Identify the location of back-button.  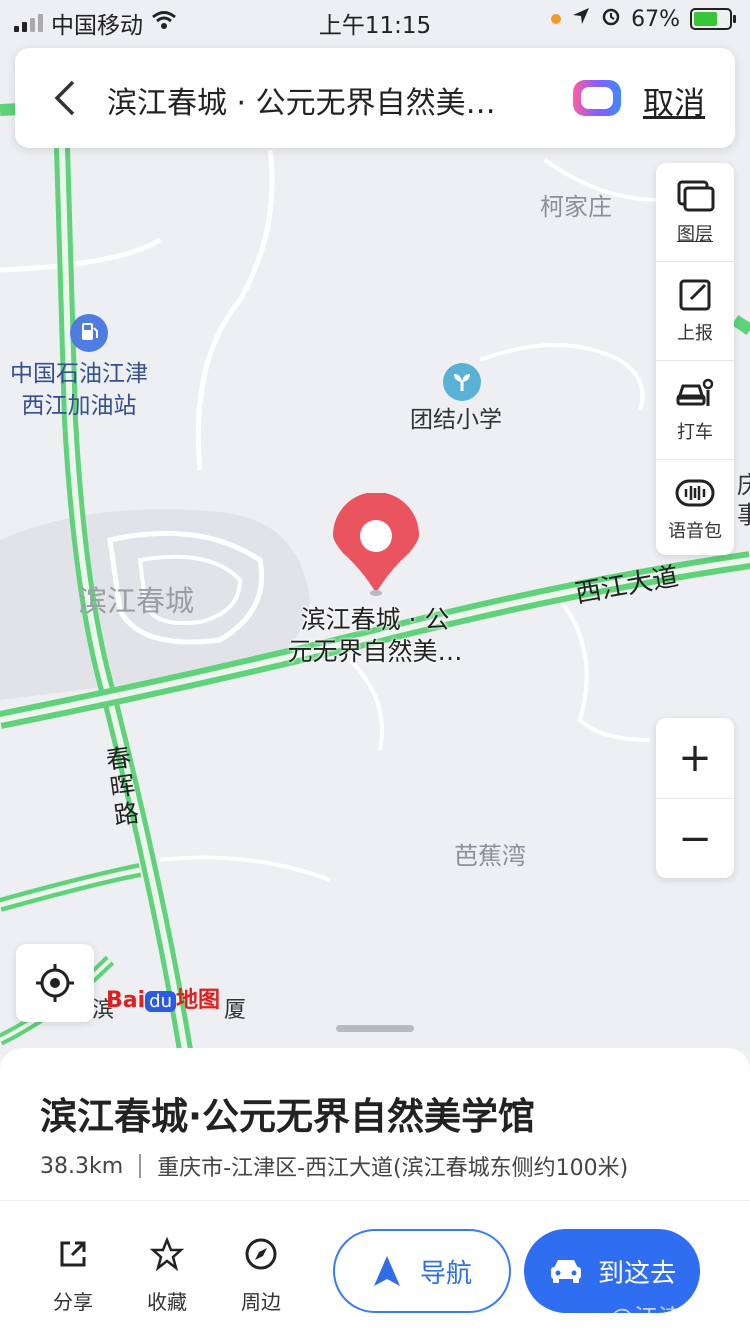
(65, 98).